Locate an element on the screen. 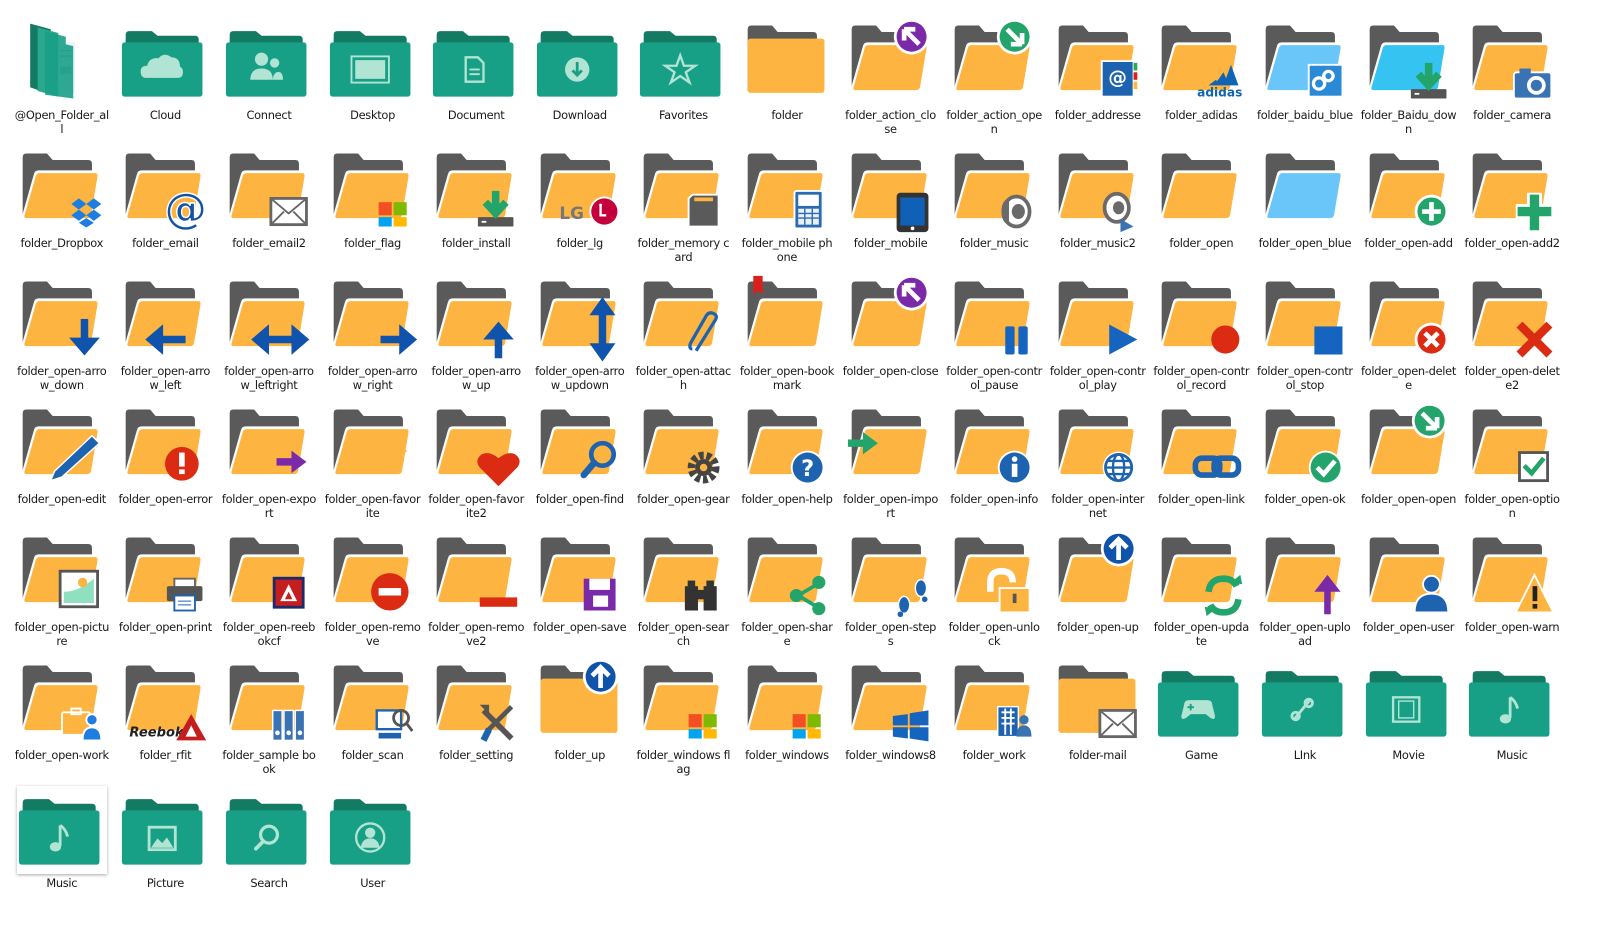  folder-item-folder-dropbox: folder_Dropbox is located at coordinates (62, 210).